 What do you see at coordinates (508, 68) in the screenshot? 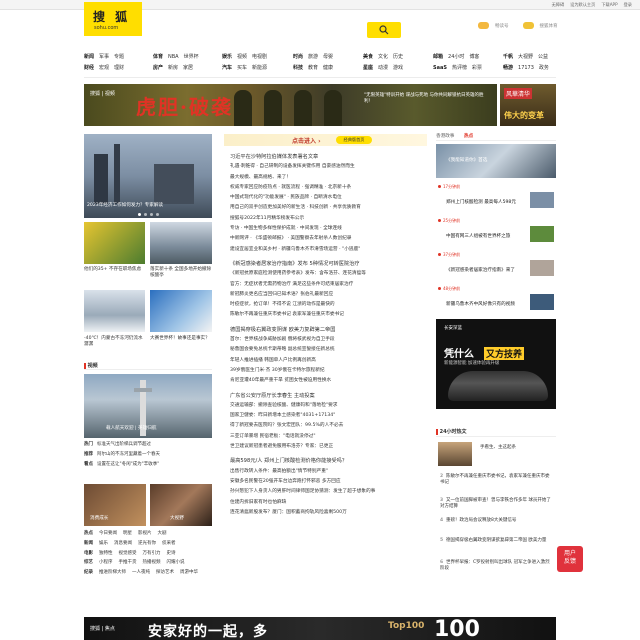
I see `nav-link: 畅游` at bounding box center [508, 68].